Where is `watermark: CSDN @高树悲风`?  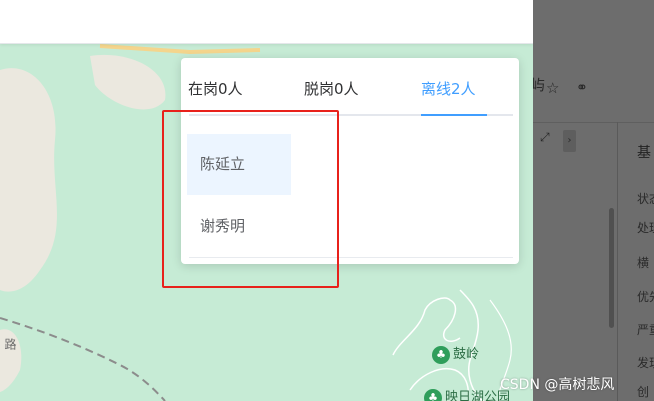
watermark: CSDN @高树悲风 is located at coordinates (557, 385).